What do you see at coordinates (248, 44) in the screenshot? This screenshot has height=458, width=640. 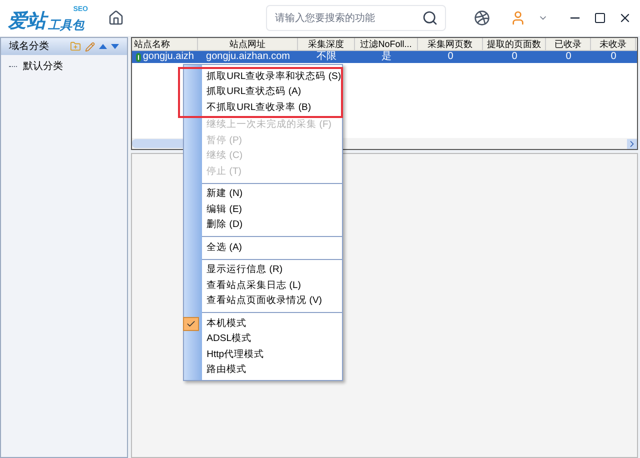 I see `column-header: 站点网址` at bounding box center [248, 44].